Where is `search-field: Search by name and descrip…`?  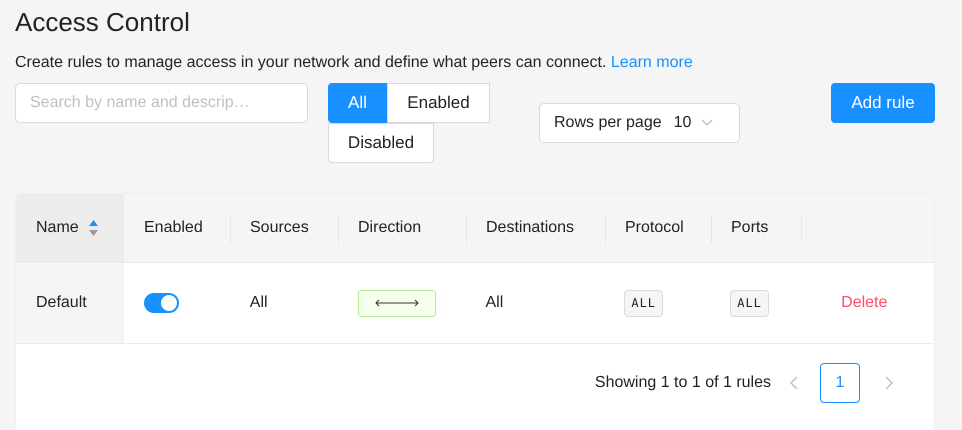 search-field: Search by name and descrip… is located at coordinates (161, 103).